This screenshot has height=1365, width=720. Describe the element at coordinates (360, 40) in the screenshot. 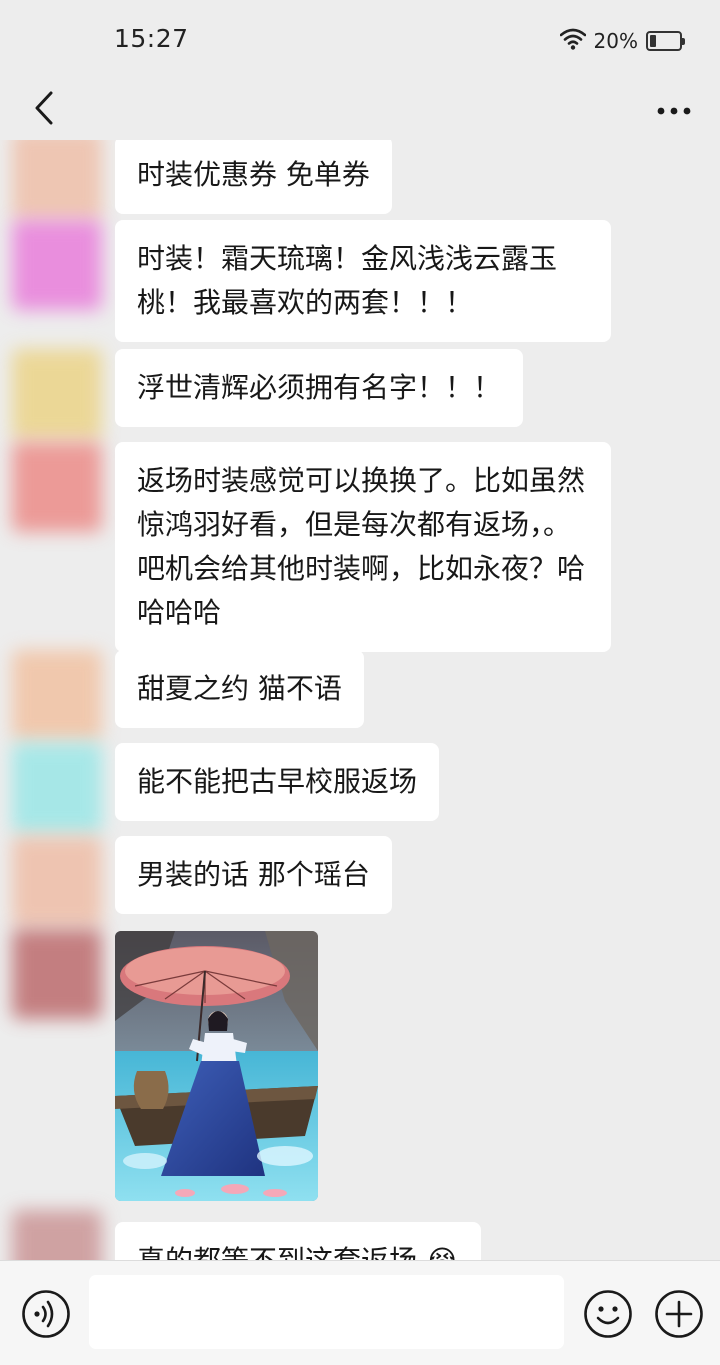

I see `status-bar: 15:27 20%` at that location.